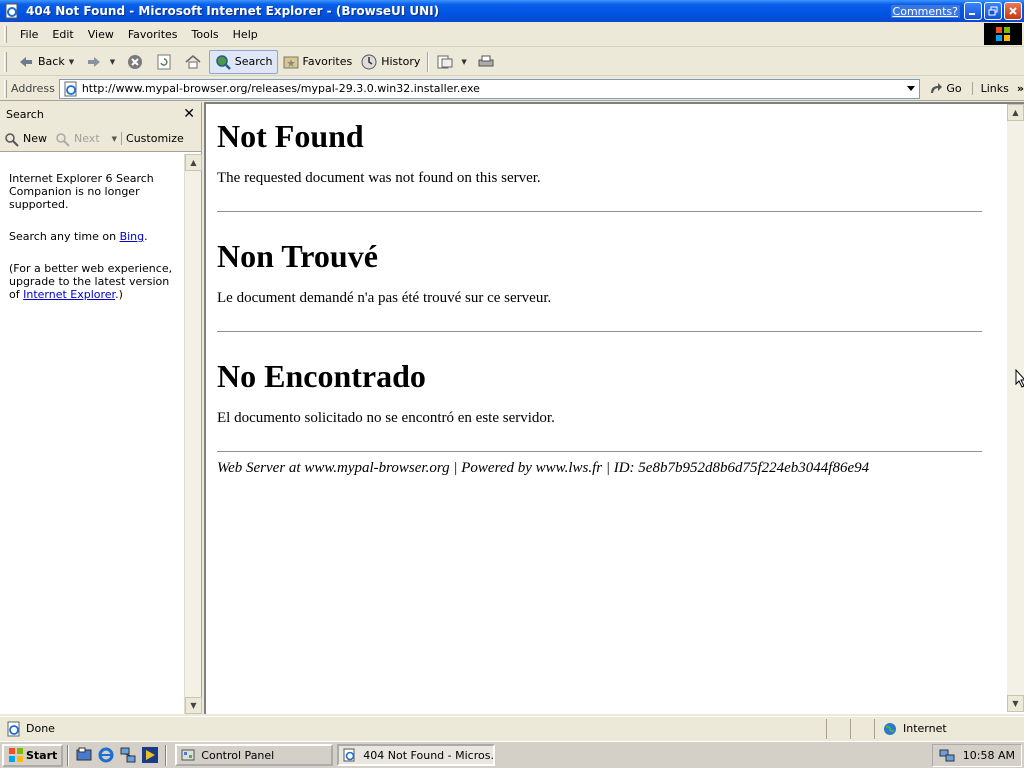  I want to click on refresh-icon, so click(164, 61).